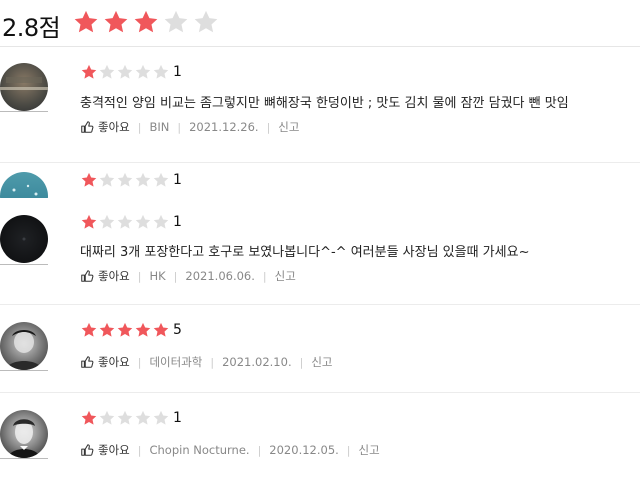 Image resolution: width=640 pixels, height=479 pixels. Describe the element at coordinates (157, 276) in the screenshot. I see `review-author: HK` at that location.